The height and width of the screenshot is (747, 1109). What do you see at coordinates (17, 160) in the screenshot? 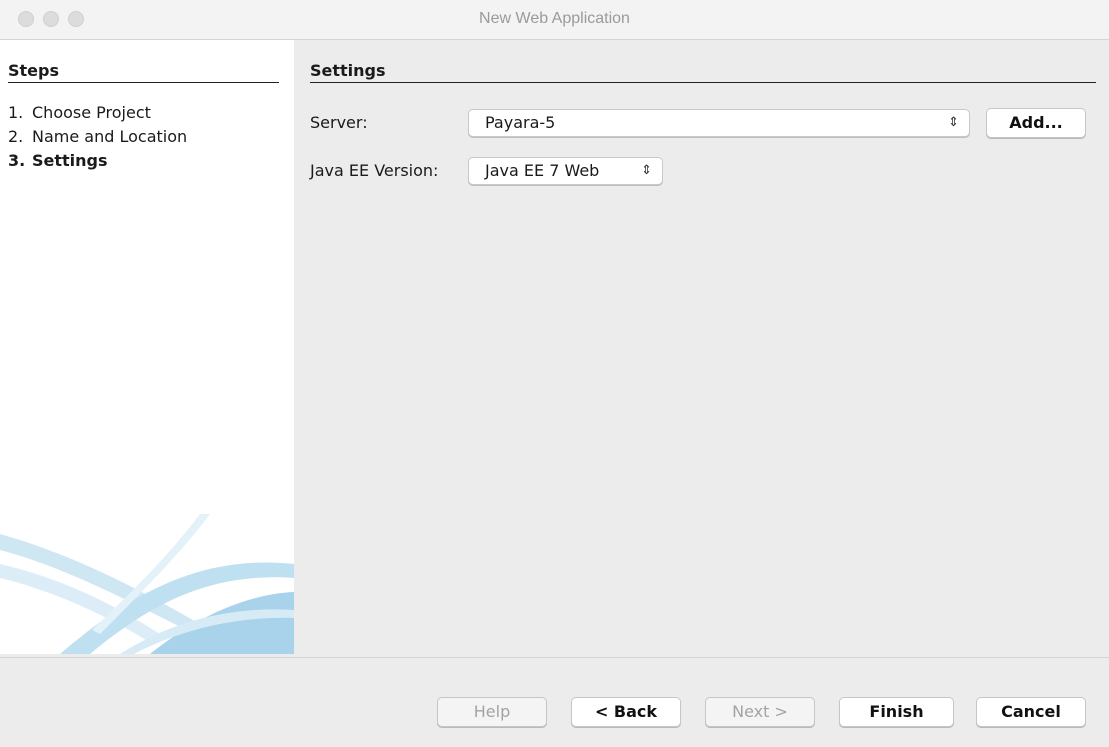
I see `step-number: 3.` at bounding box center [17, 160].